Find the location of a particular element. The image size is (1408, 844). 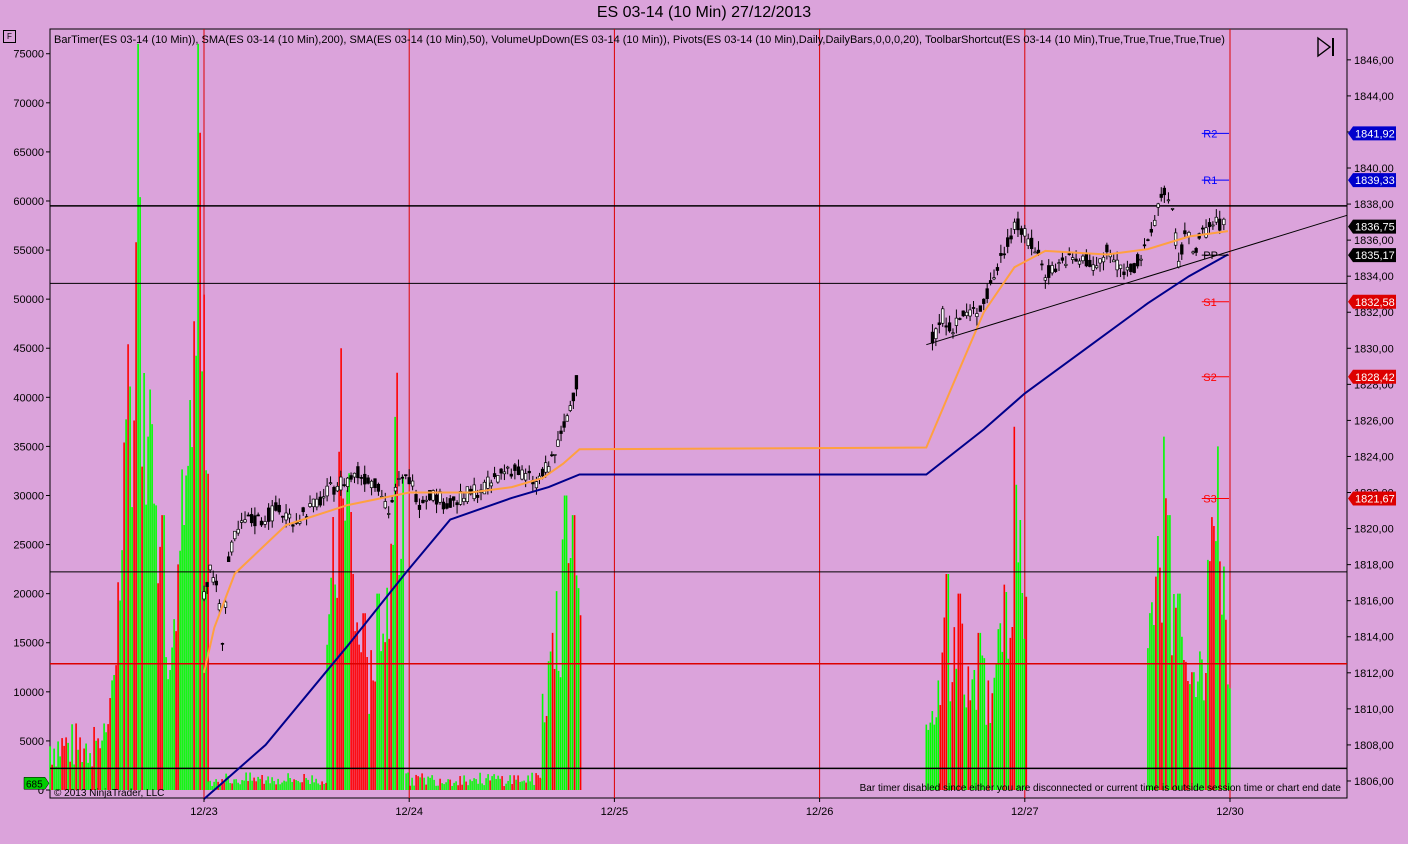

volume-tick-label: 25000 is located at coordinates (28, 546).